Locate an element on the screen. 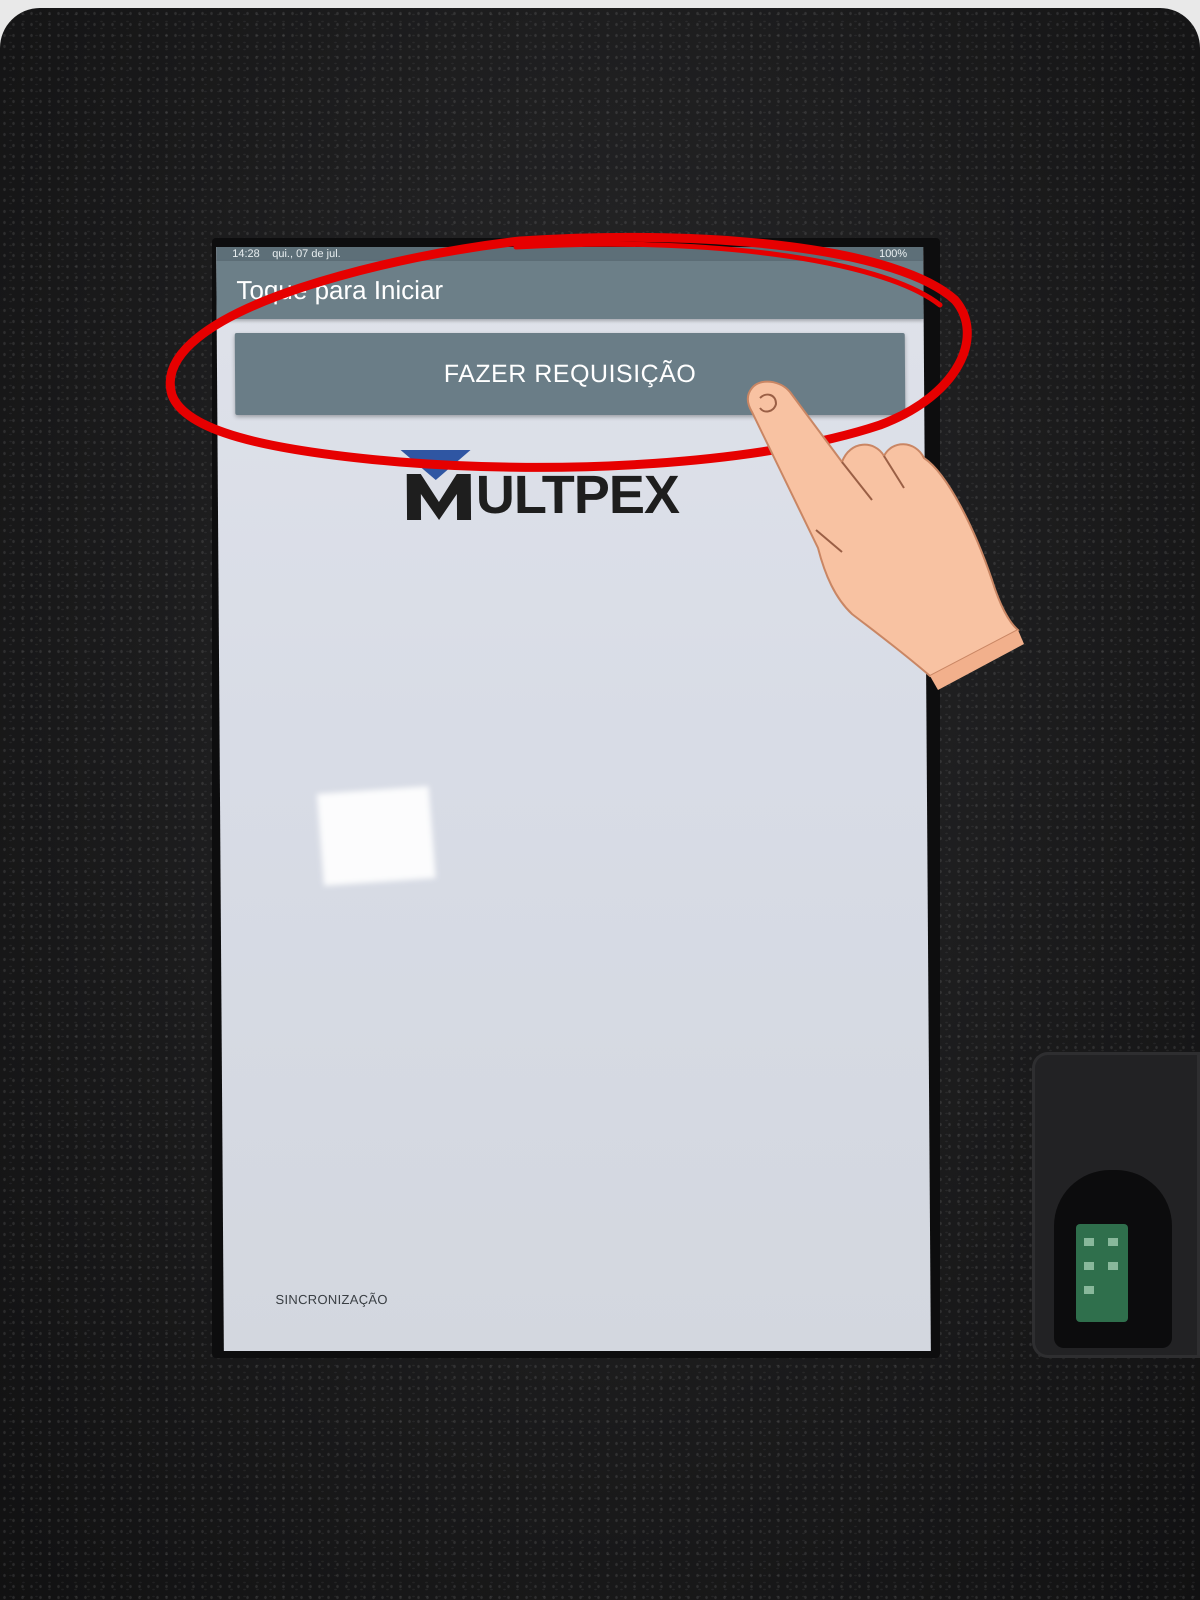  fingerprint-slot is located at coordinates (1113, 1259).